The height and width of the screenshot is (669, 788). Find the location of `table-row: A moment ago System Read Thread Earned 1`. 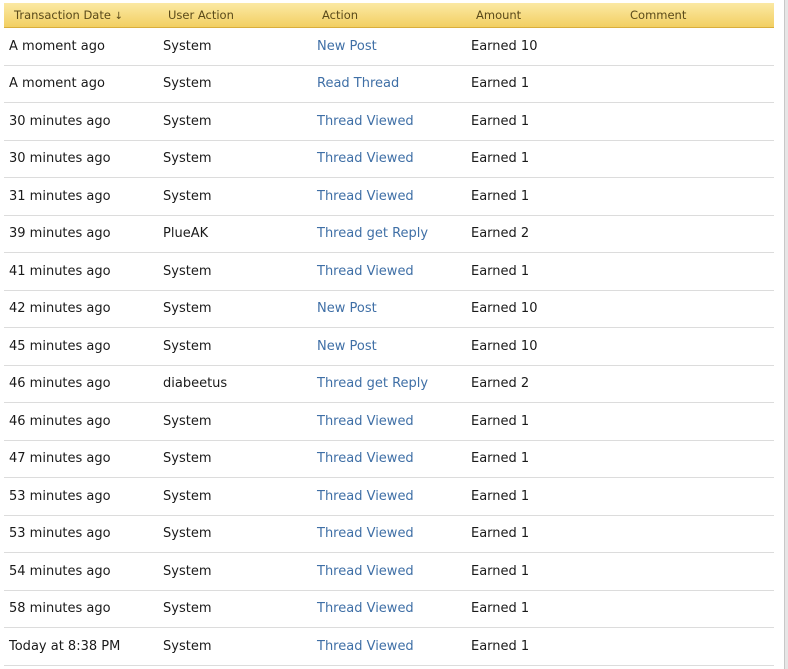

table-row: A moment ago System Read Thread Earned 1 is located at coordinates (389, 84).